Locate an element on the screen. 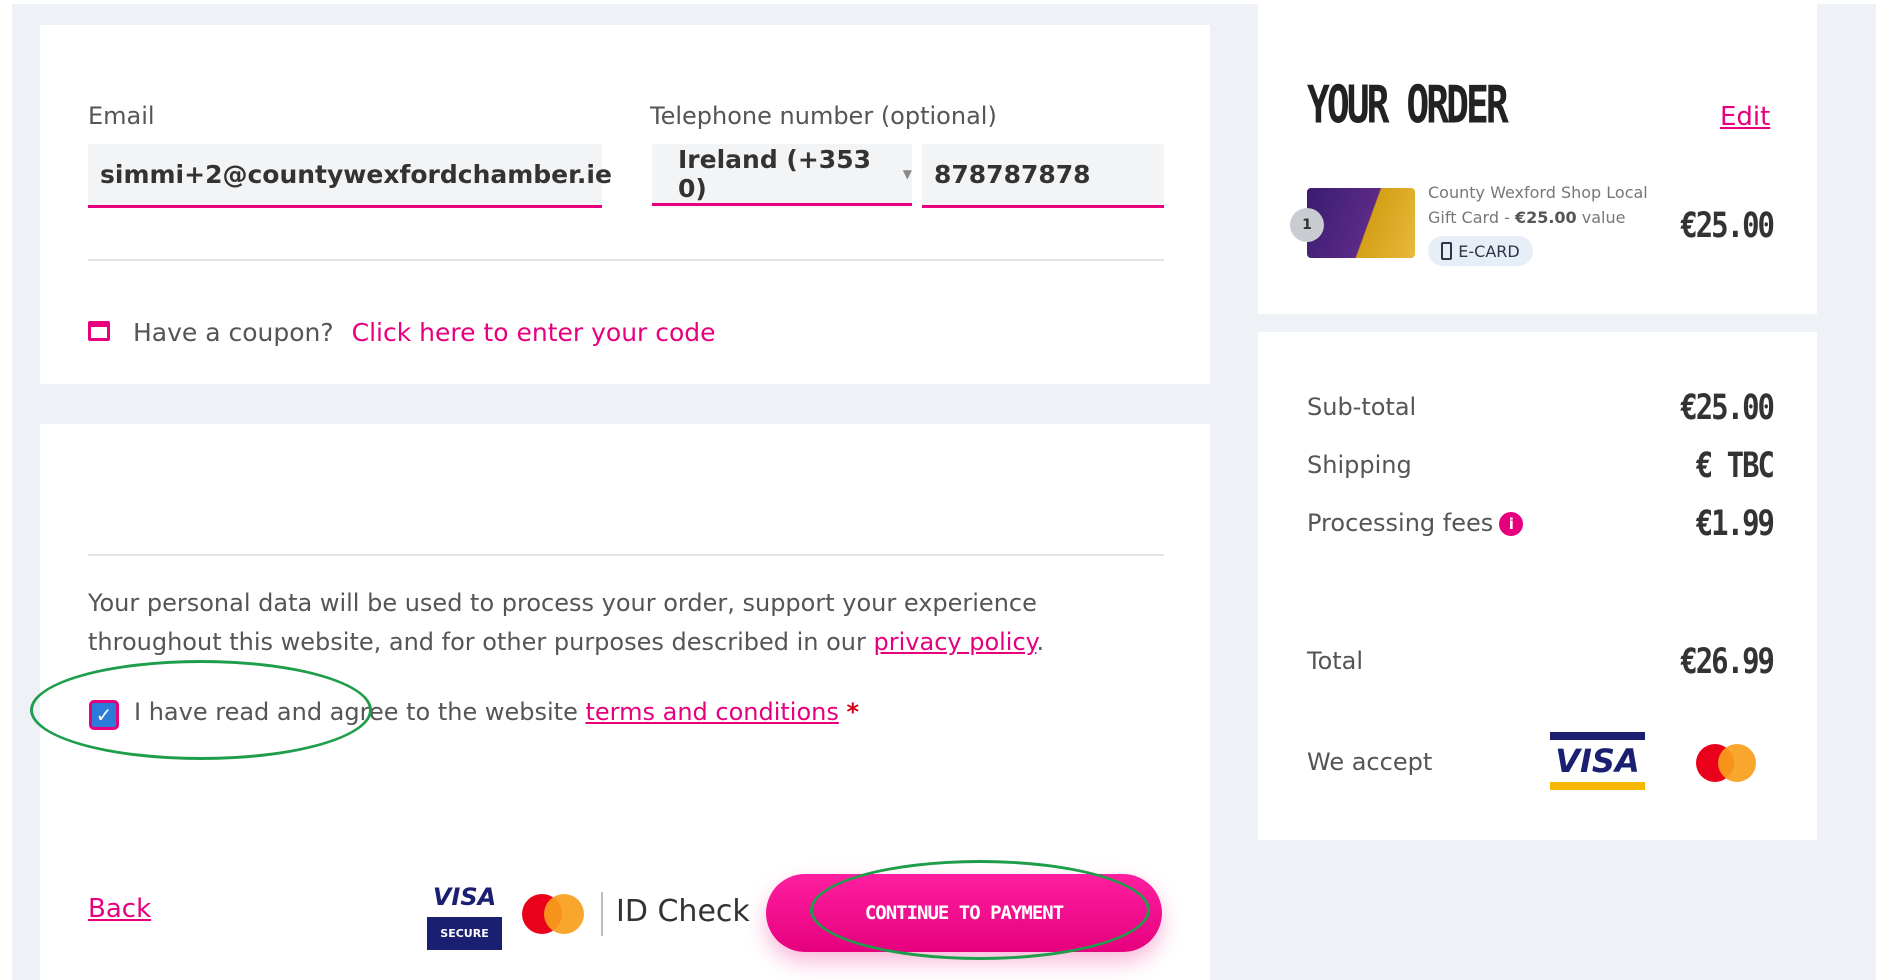 Image resolution: width=1888 pixels, height=980 pixels. mastercard-accept-icon is located at coordinates (1726, 763).